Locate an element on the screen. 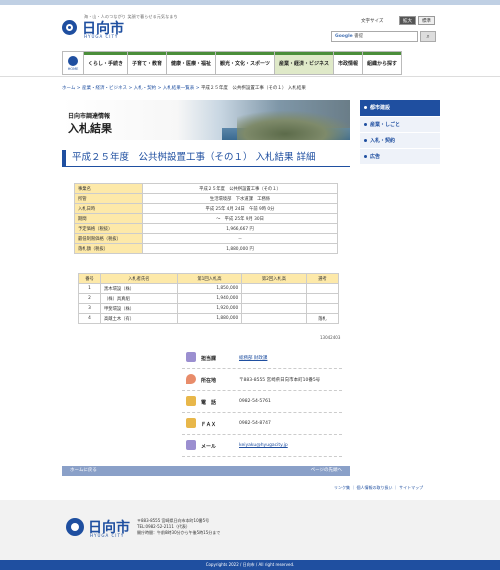 The height and width of the screenshot is (570, 500). footer-hours-line: 開庁時間：午前8時30分から午後5時15分まで is located at coordinates (179, 532).